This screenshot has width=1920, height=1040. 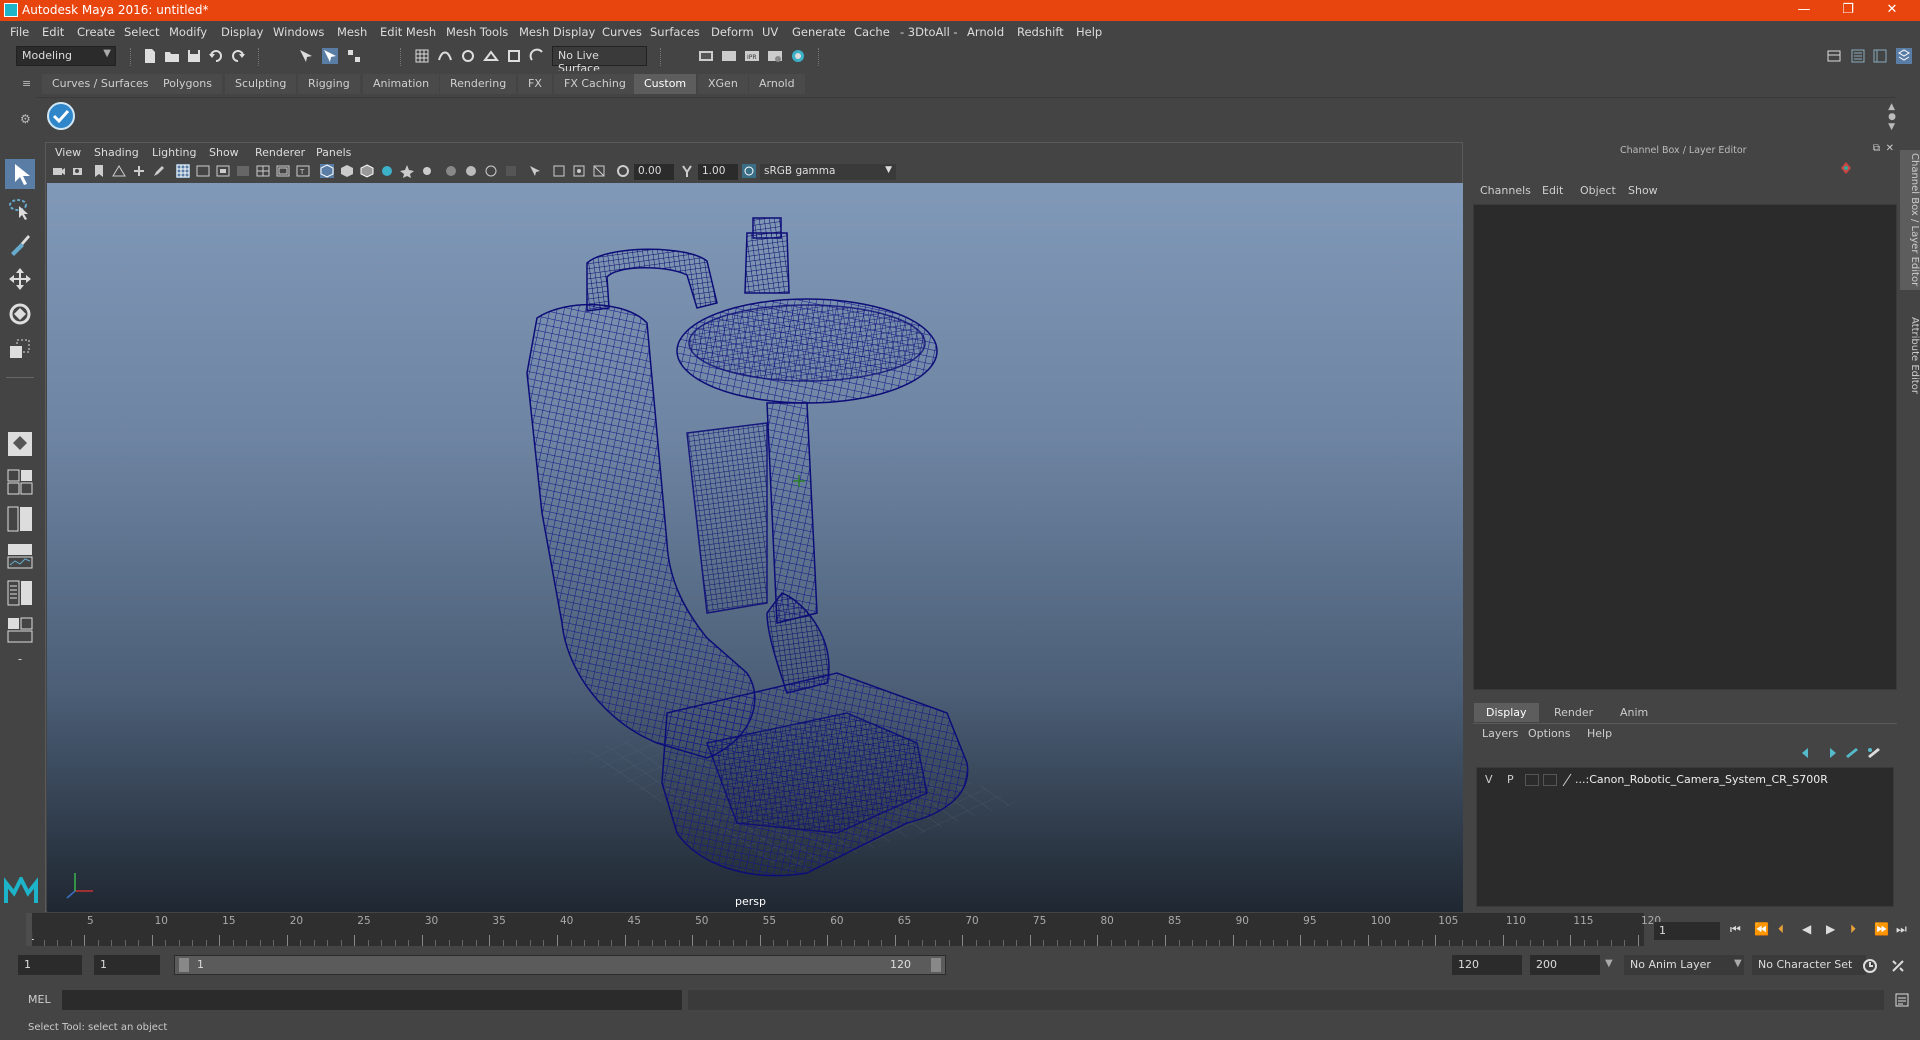 I want to click on menu-deform: Deform, so click(x=732, y=32).